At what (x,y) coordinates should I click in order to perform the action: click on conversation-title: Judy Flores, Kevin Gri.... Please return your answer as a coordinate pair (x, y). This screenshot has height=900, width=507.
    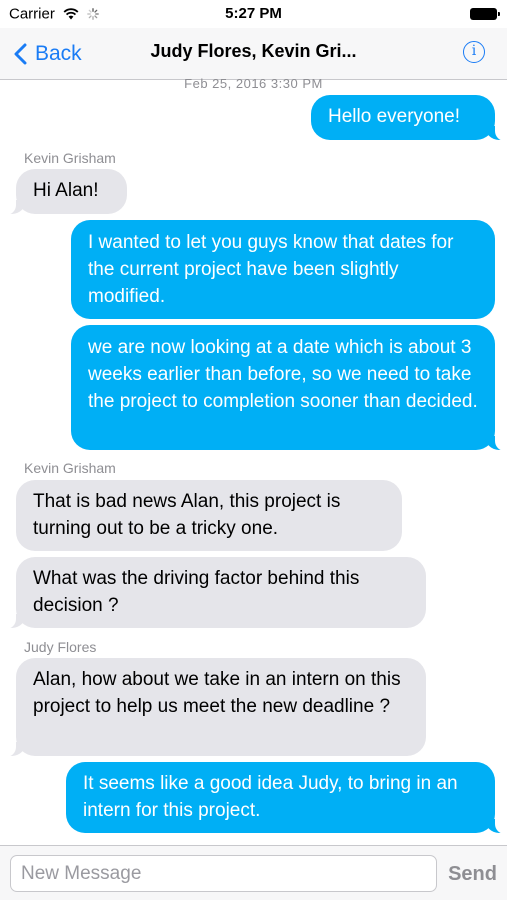
    Looking at the image, I should click on (253, 51).